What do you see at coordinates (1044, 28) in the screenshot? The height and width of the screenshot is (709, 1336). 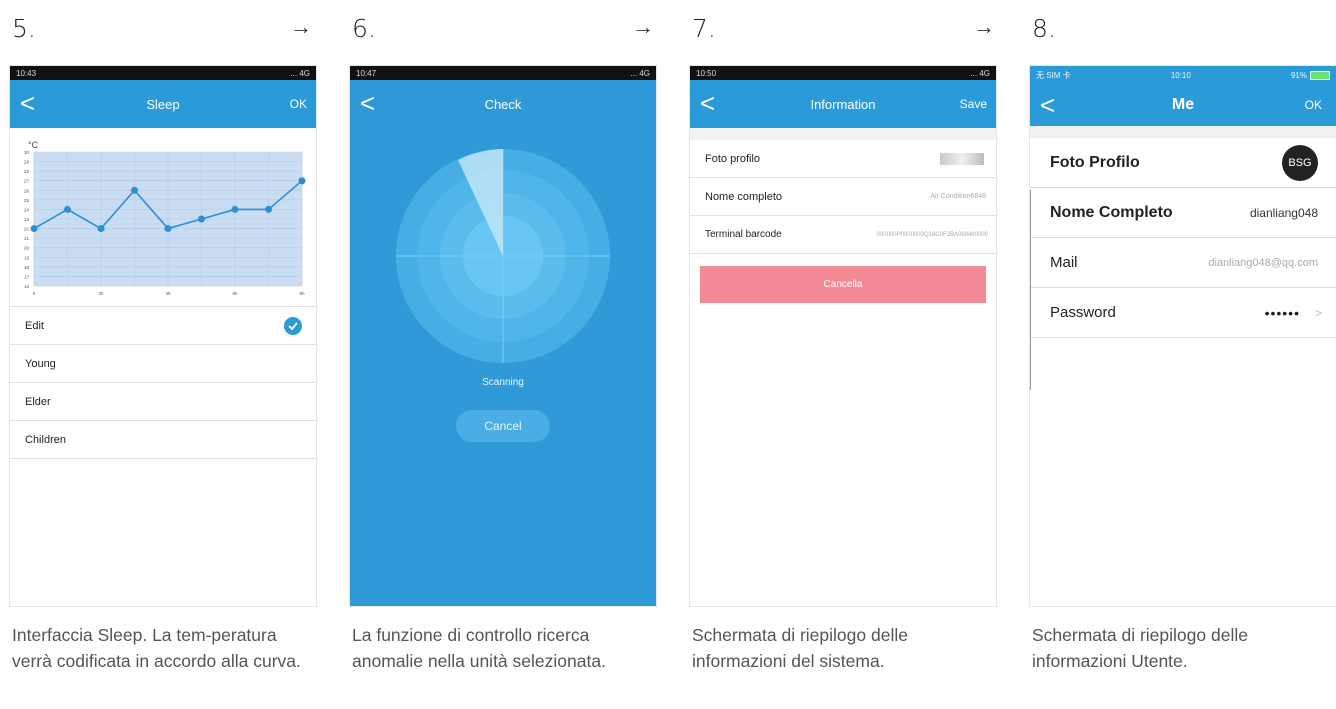 I see `step-number-8: 8.` at bounding box center [1044, 28].